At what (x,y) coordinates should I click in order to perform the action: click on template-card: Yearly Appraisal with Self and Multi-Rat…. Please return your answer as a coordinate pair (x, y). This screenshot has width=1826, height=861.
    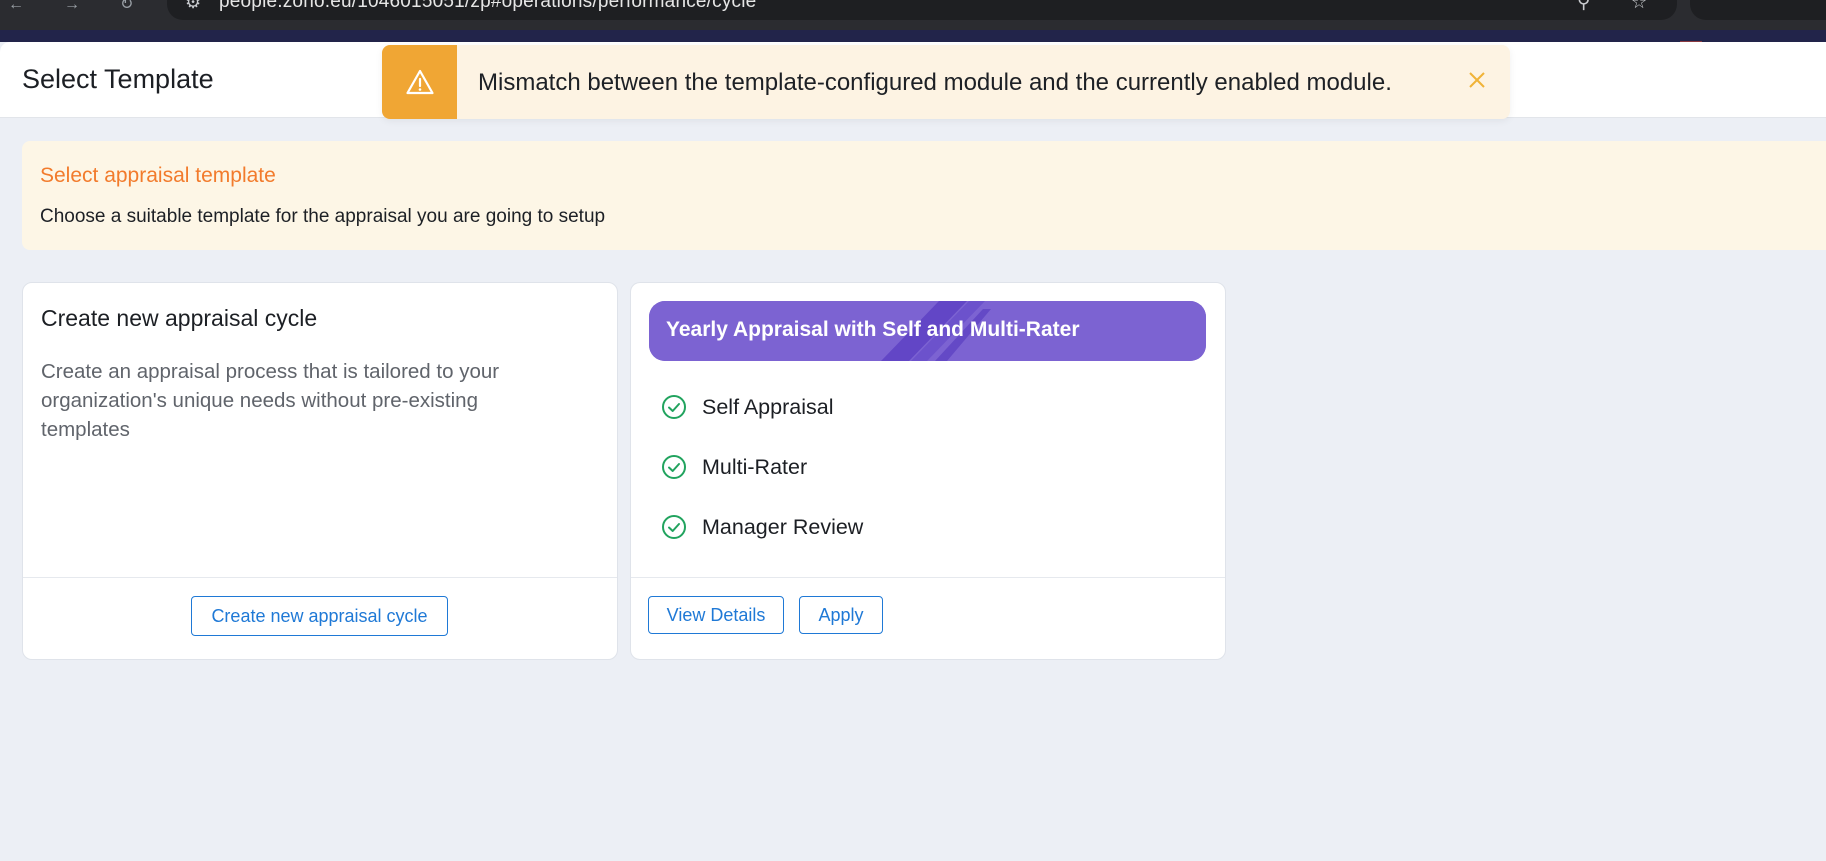
    Looking at the image, I should click on (928, 471).